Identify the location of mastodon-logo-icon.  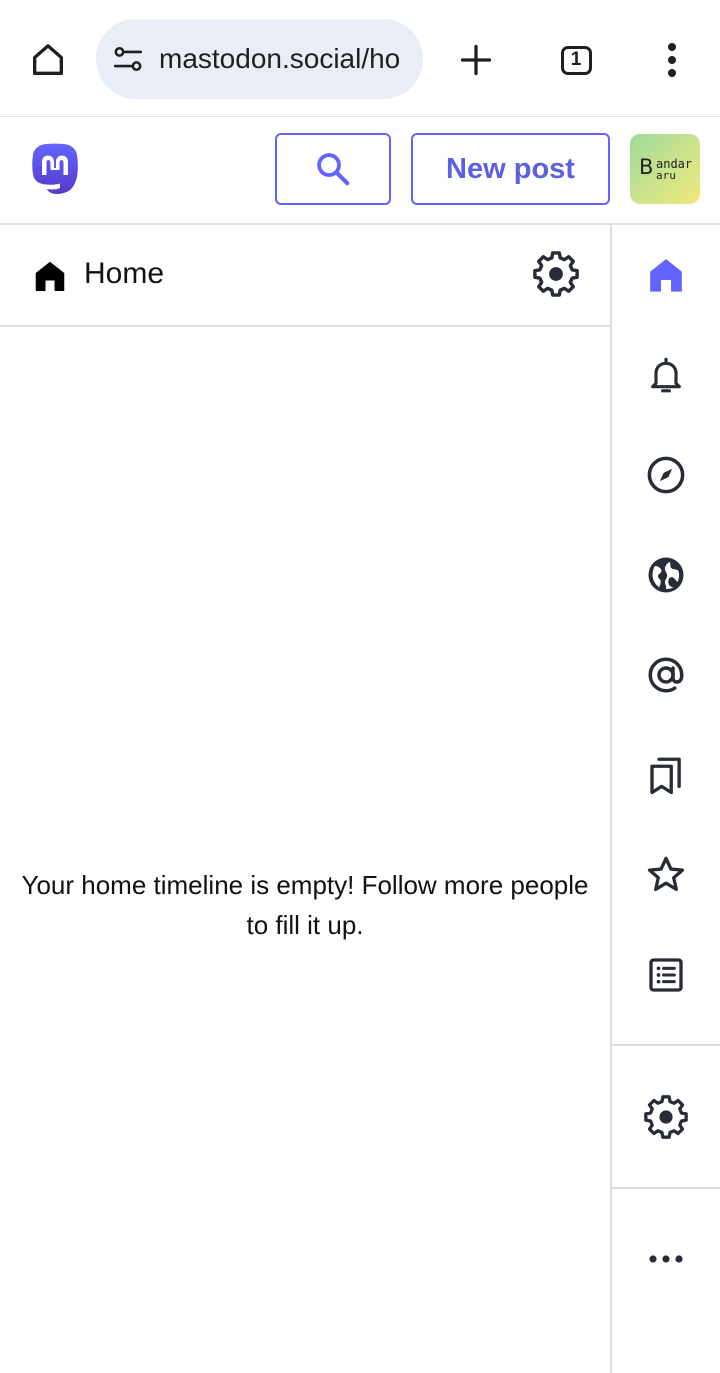
(55, 169).